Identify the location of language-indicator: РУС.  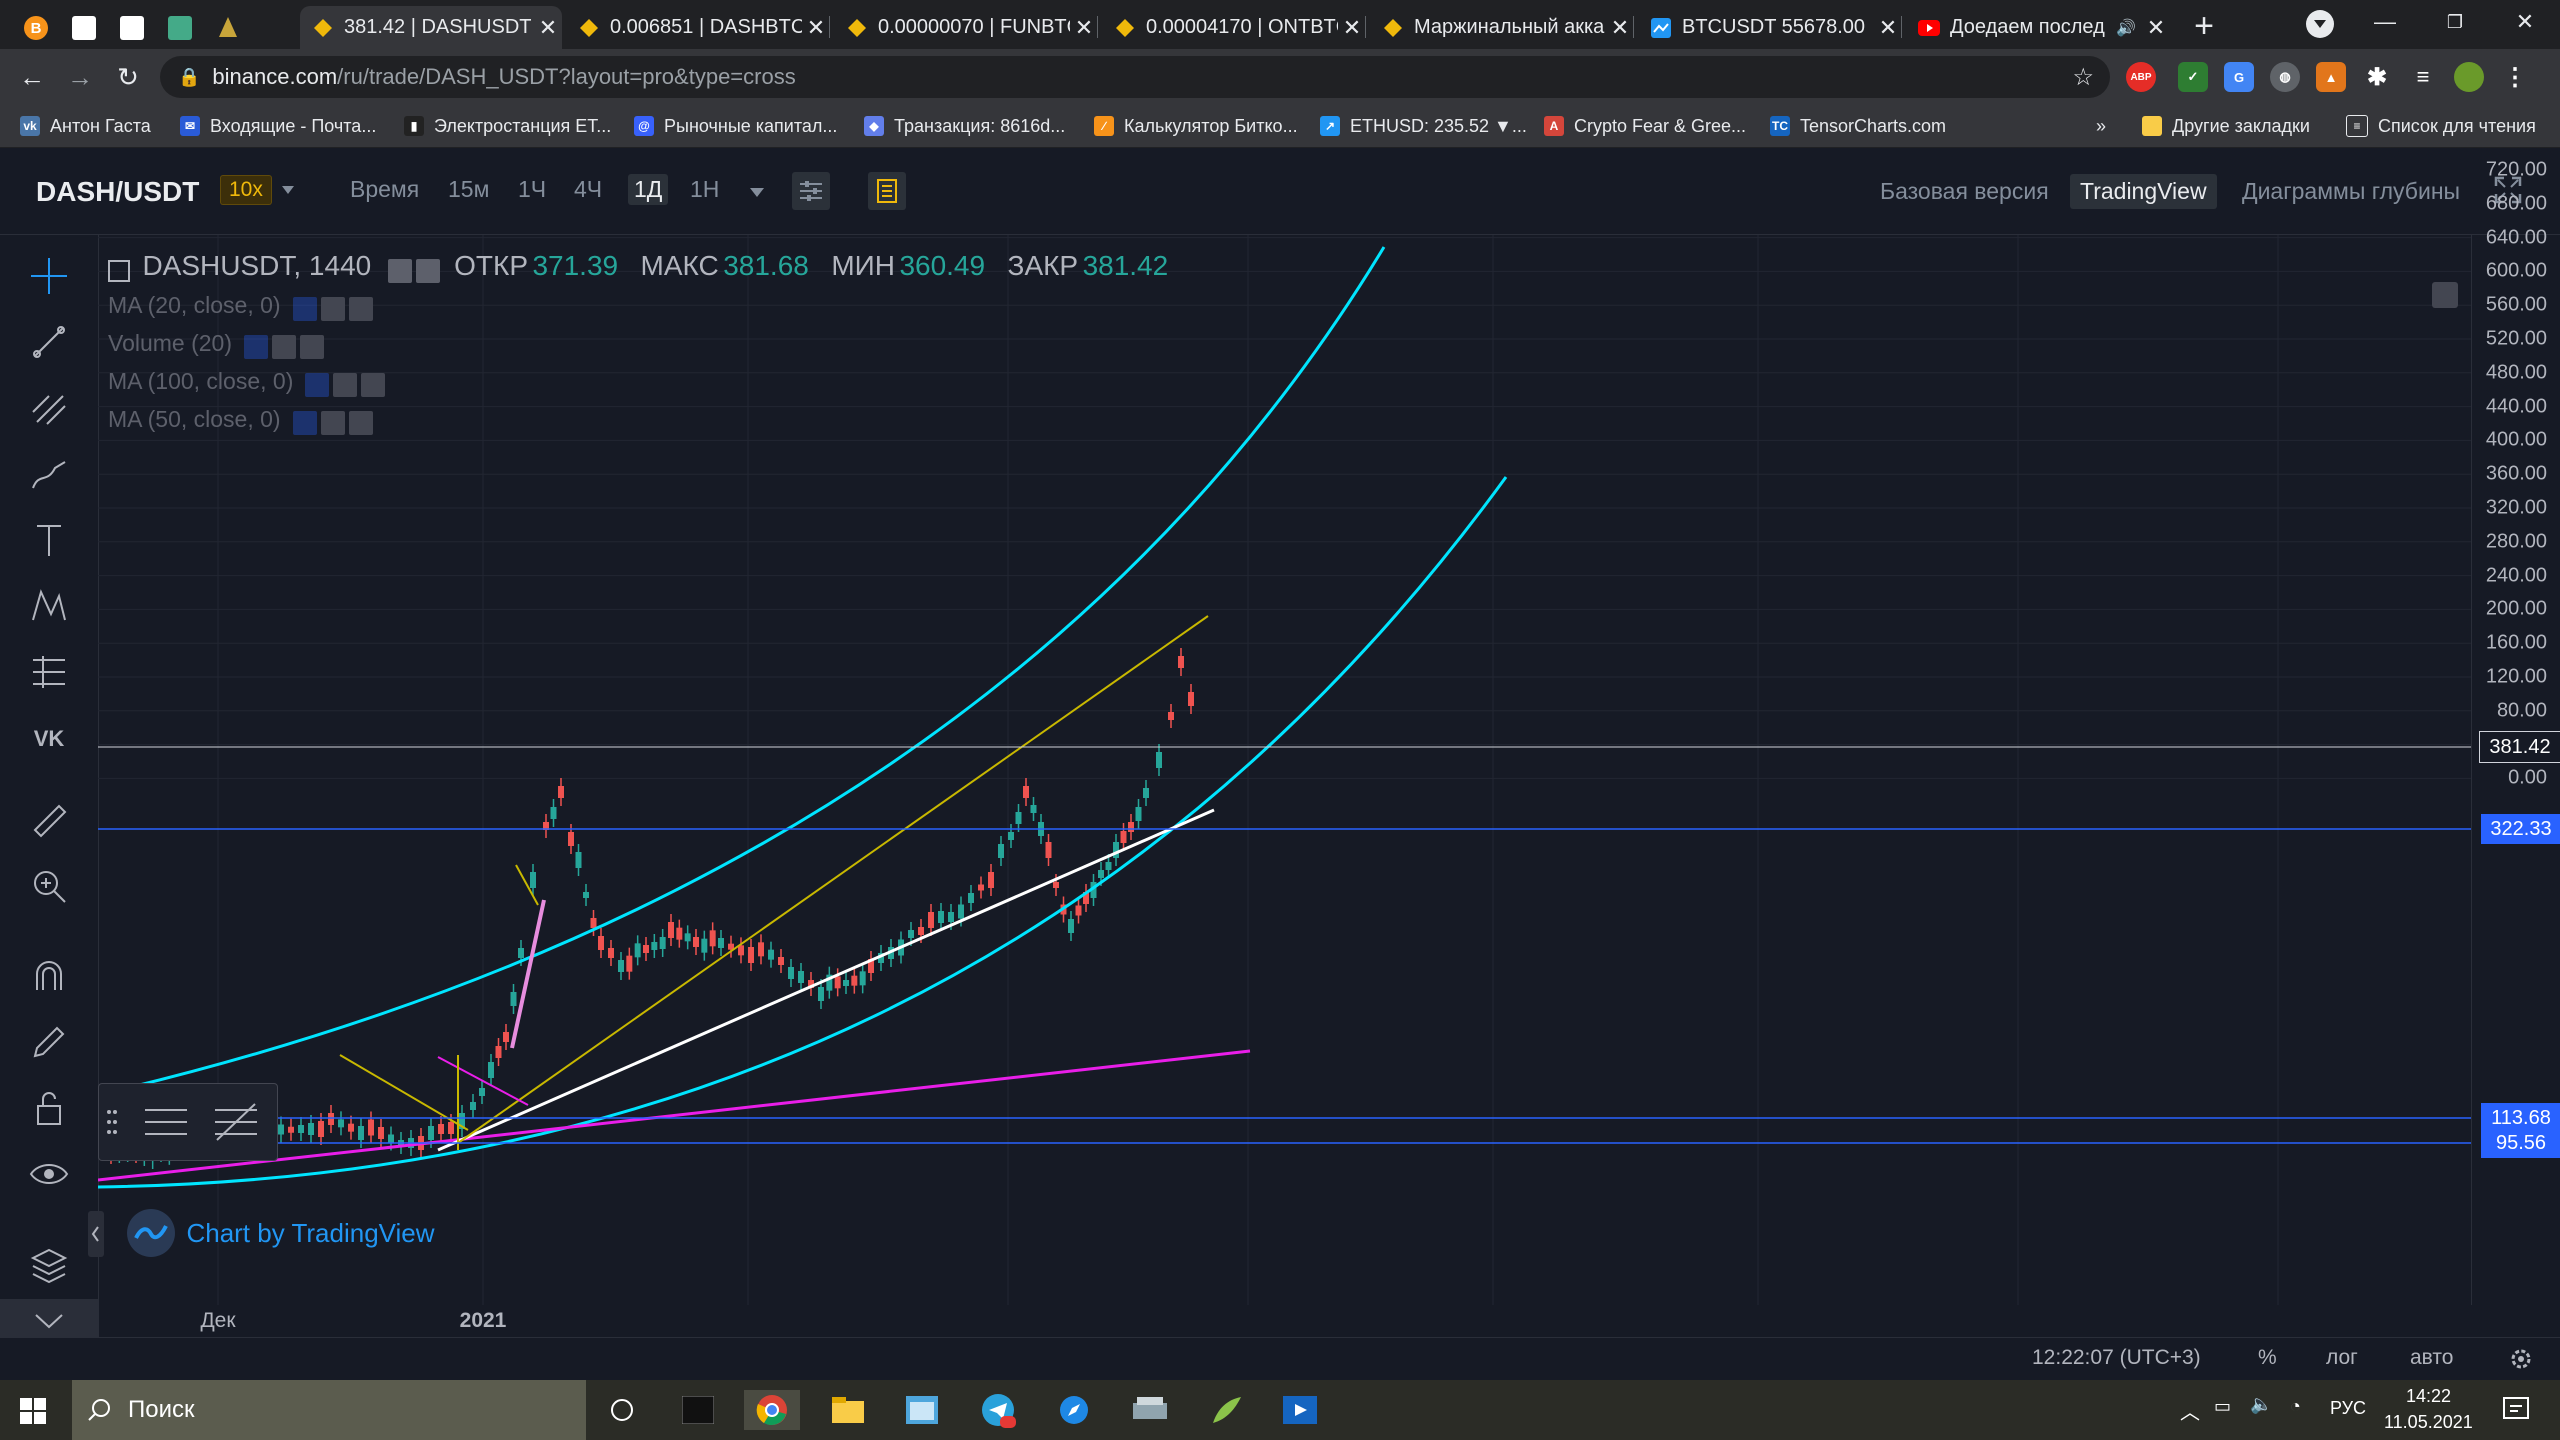
(2348, 1408).